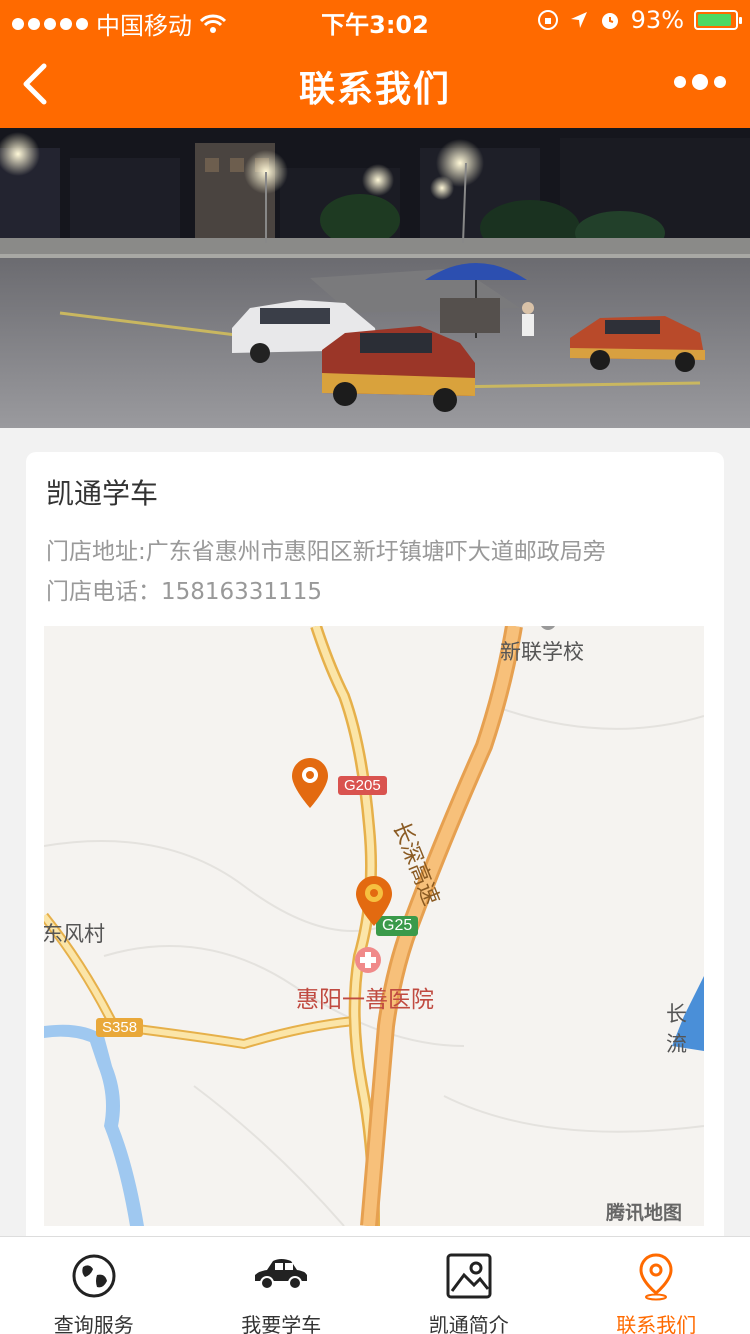 The width and height of the screenshot is (750, 1334). I want to click on tab-about: 凯通简介, so click(469, 1285).